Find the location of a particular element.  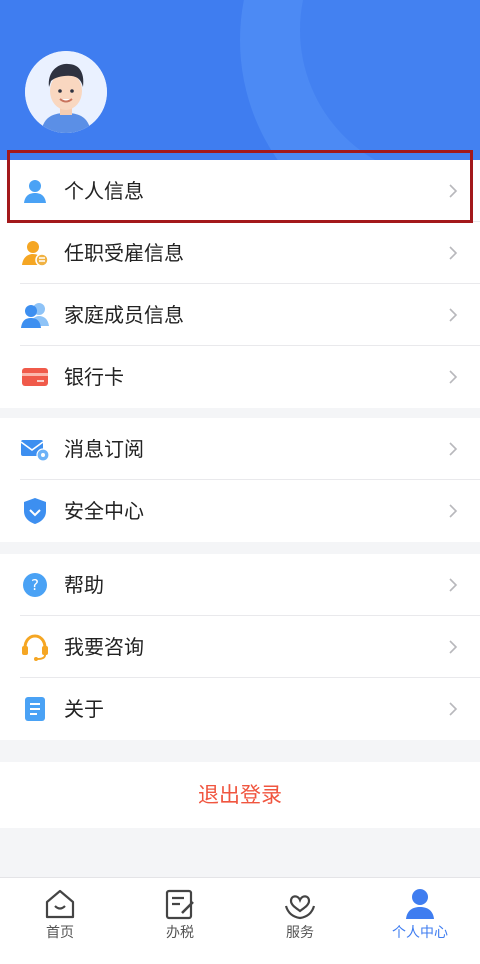

heart-hands-icon is located at coordinates (300, 907).